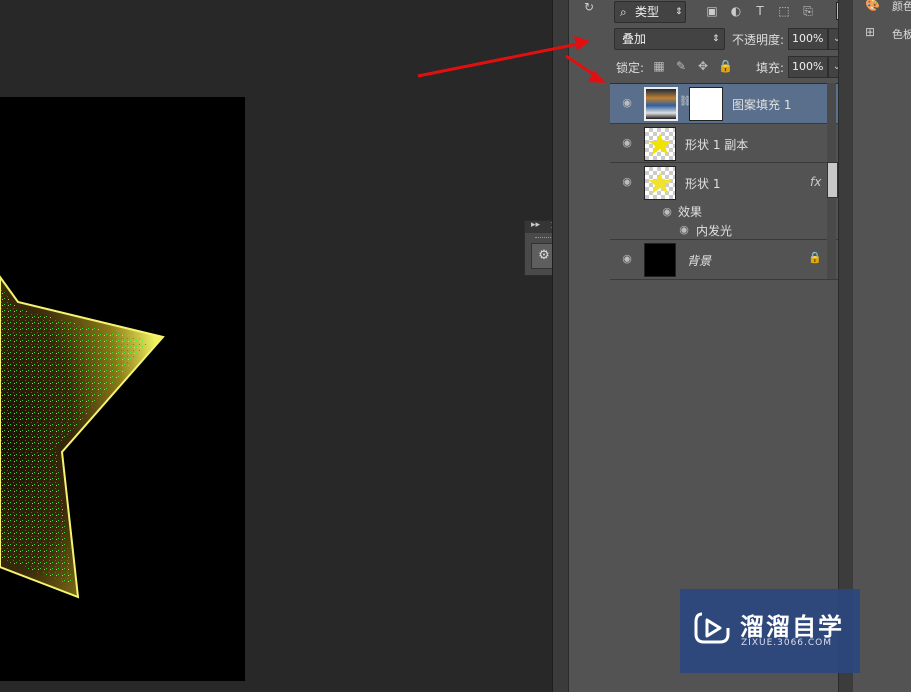 The height and width of the screenshot is (692, 911). What do you see at coordinates (882, 346) in the screenshot?
I see `collapsed-panels: 🎨 颜色 ⊞ 色板` at bounding box center [882, 346].